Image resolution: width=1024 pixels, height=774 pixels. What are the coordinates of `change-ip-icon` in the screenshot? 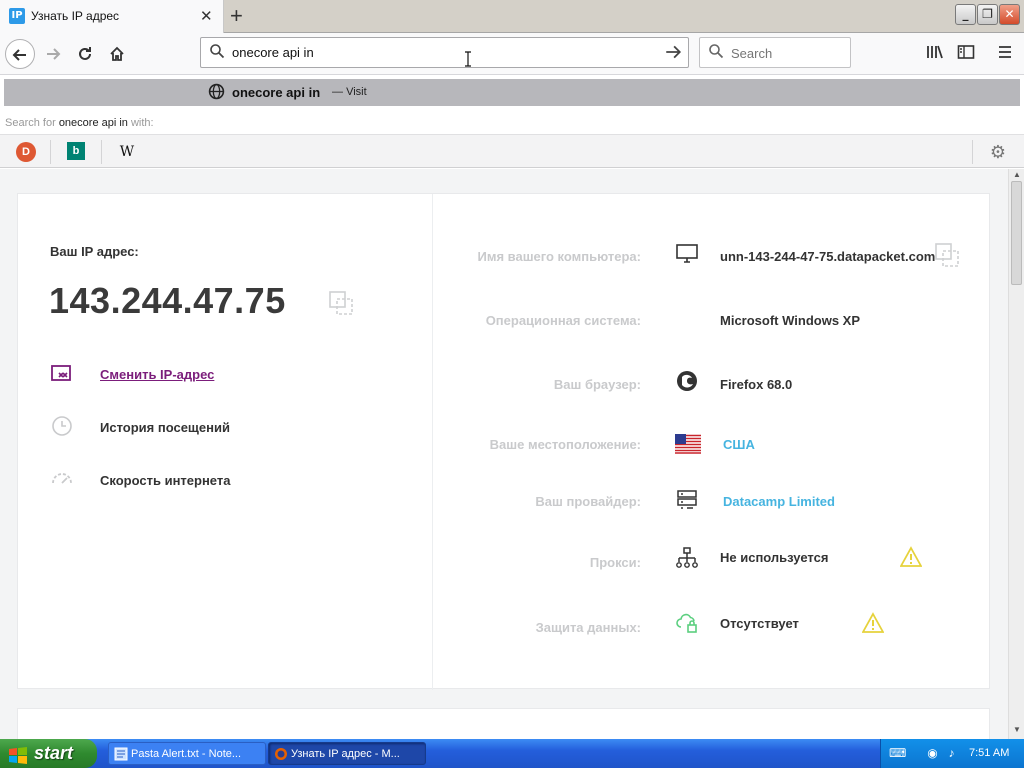 It's located at (61, 373).